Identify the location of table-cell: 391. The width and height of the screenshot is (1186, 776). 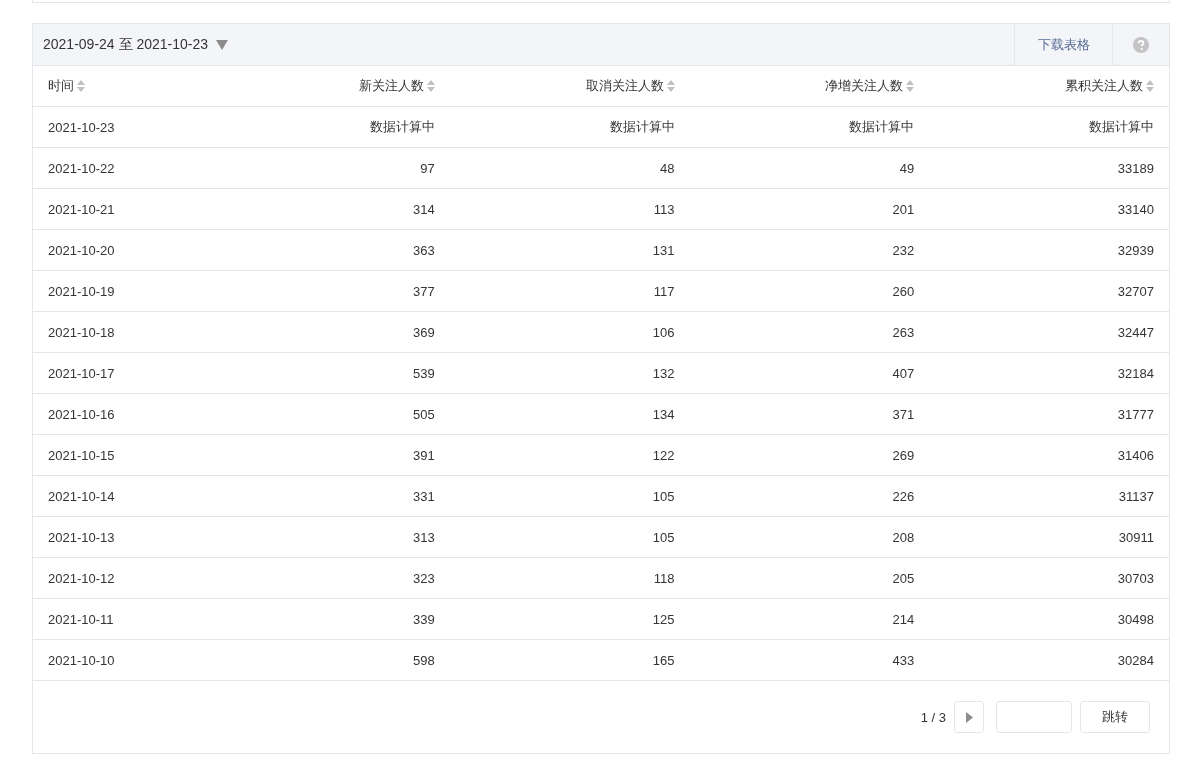
(424, 455).